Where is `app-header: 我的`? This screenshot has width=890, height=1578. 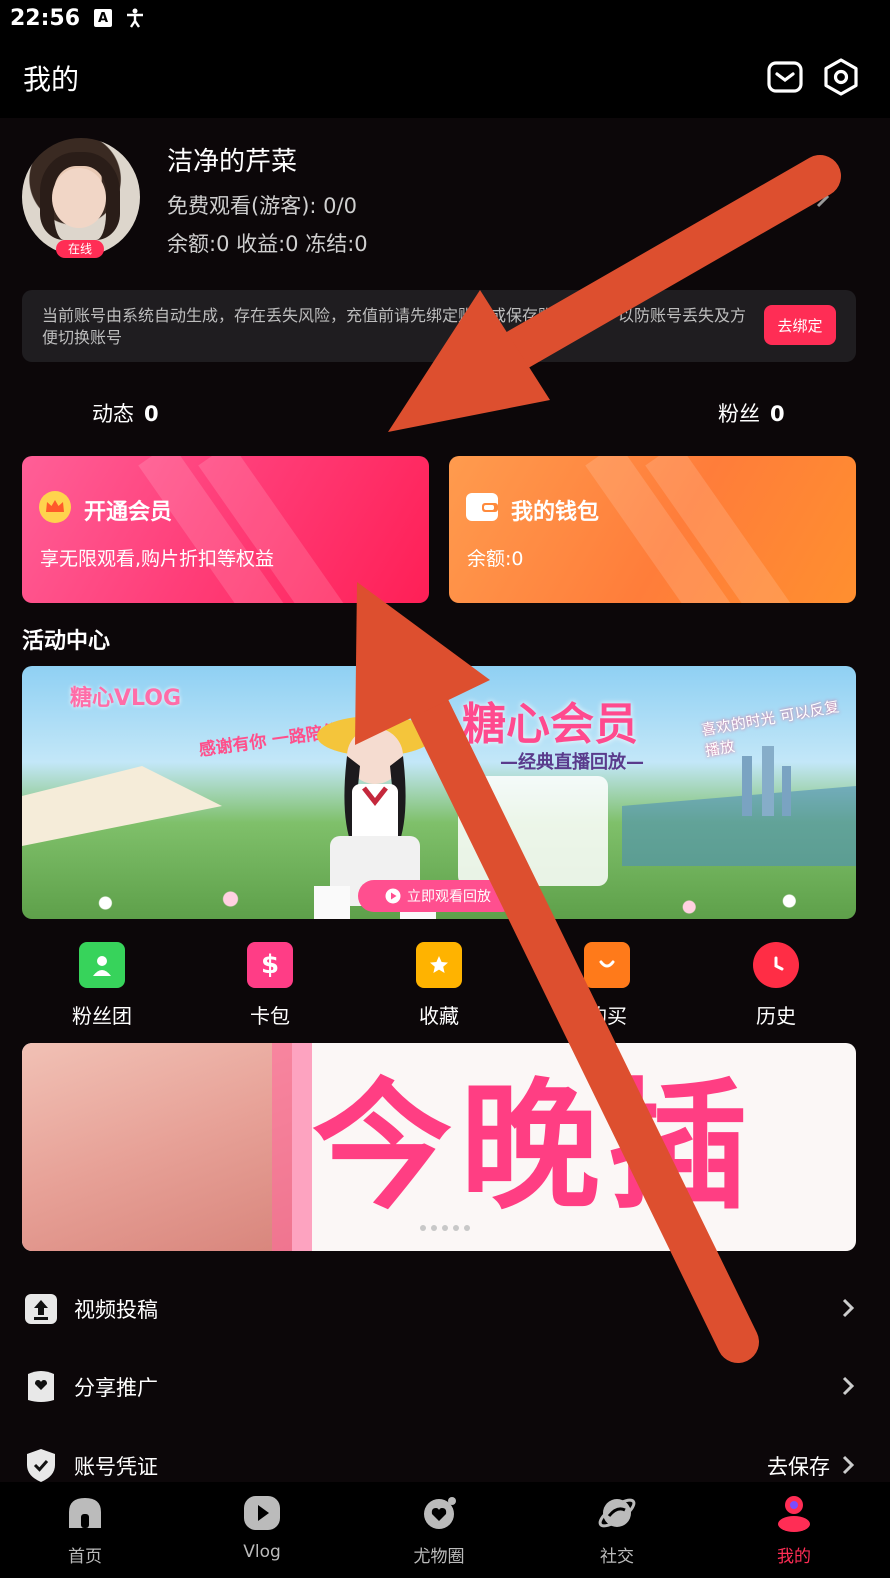
app-header: 我的 is located at coordinates (445, 77).